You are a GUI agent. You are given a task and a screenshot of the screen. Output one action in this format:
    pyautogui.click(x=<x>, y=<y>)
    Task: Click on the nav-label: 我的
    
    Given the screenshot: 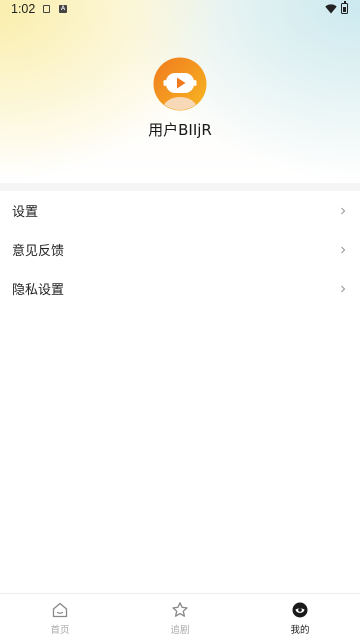 What is the action you would take?
    pyautogui.click(x=300, y=630)
    